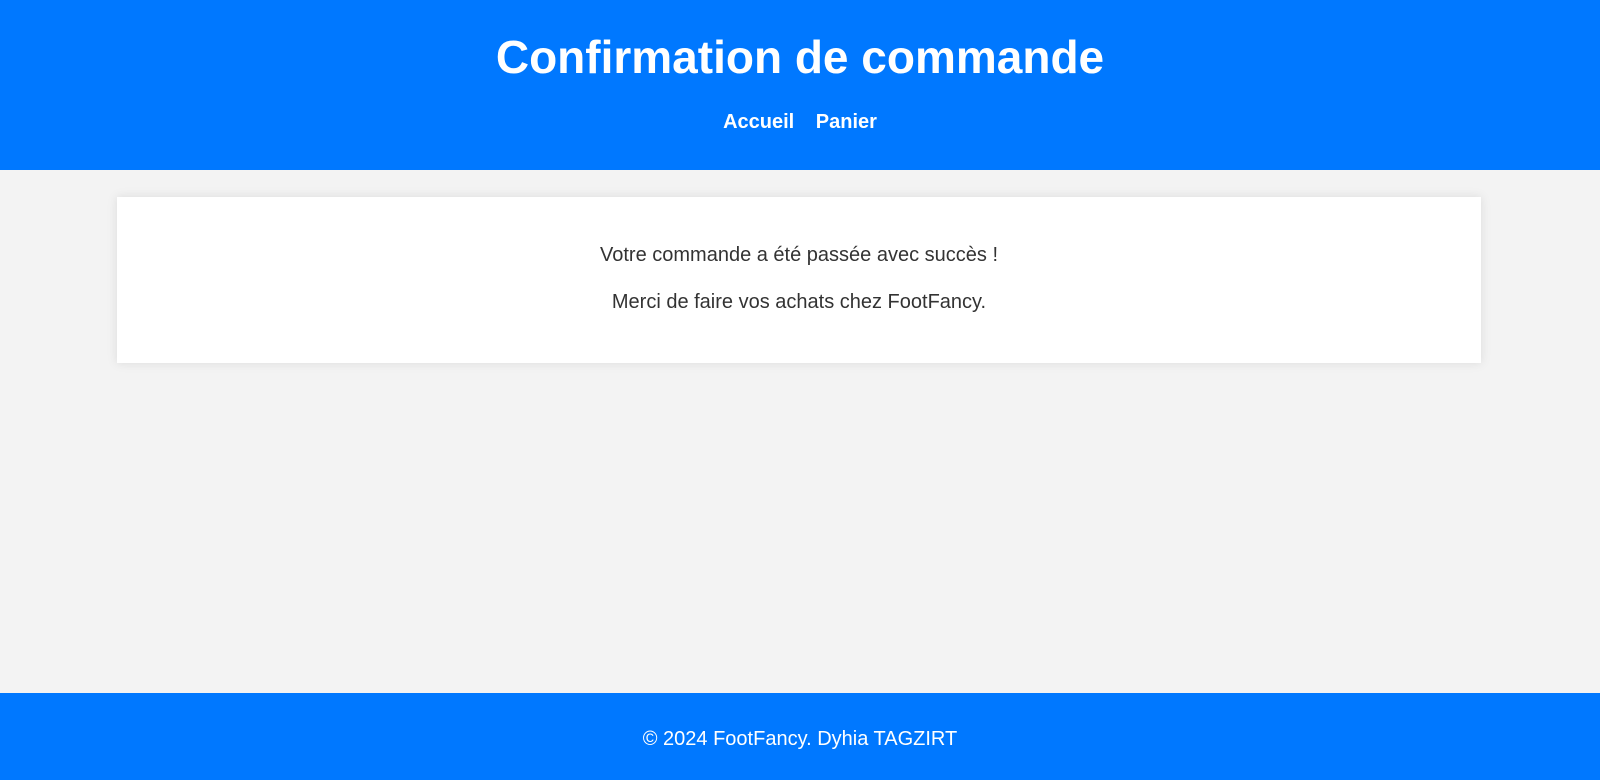 The width and height of the screenshot is (1600, 780). I want to click on nav-link-accueil: Accueil, so click(758, 122).